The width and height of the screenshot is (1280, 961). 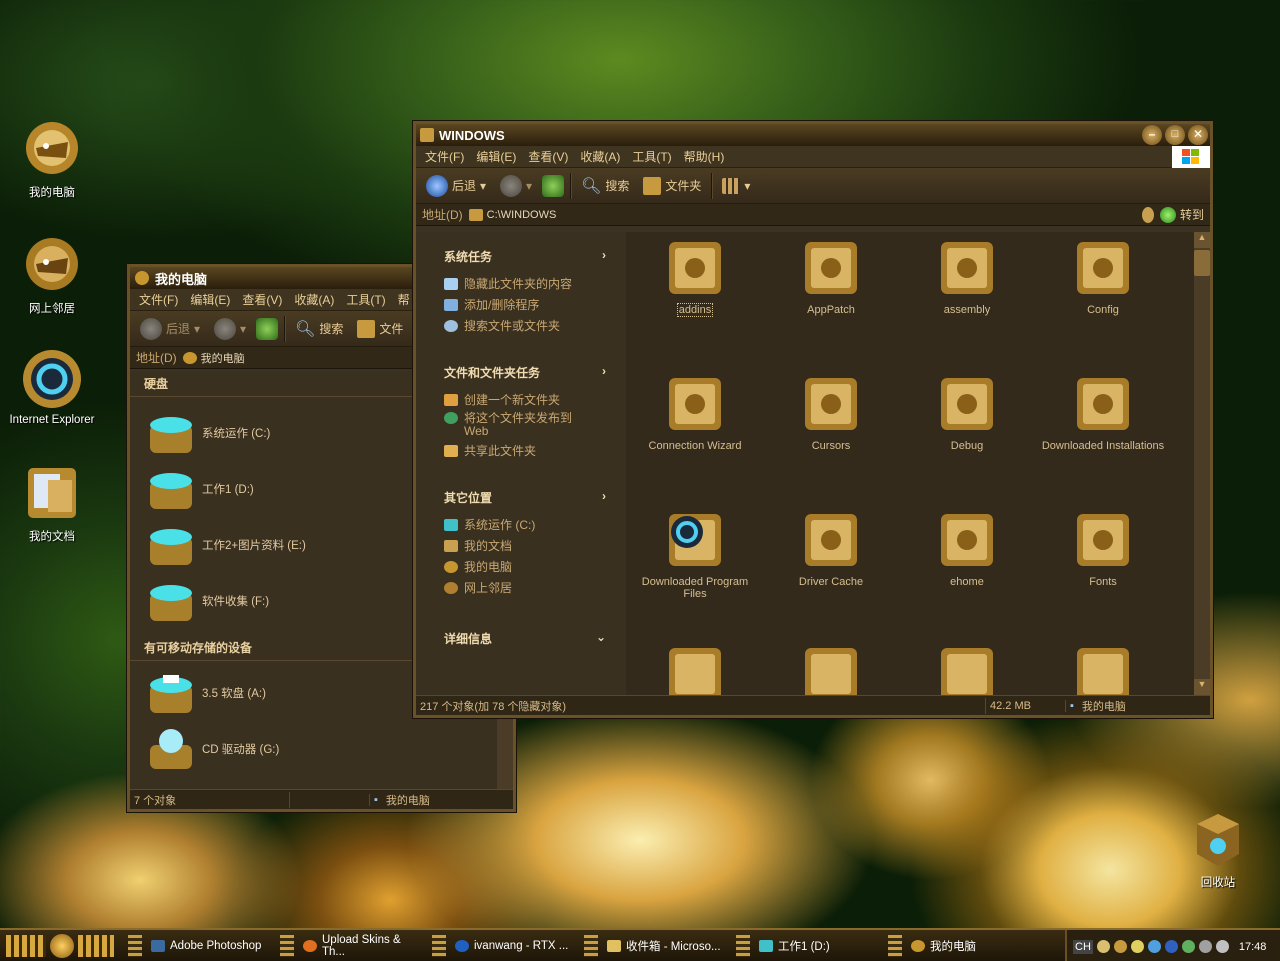 I want to click on folder-item: AppPatch, so click(x=831, y=276).